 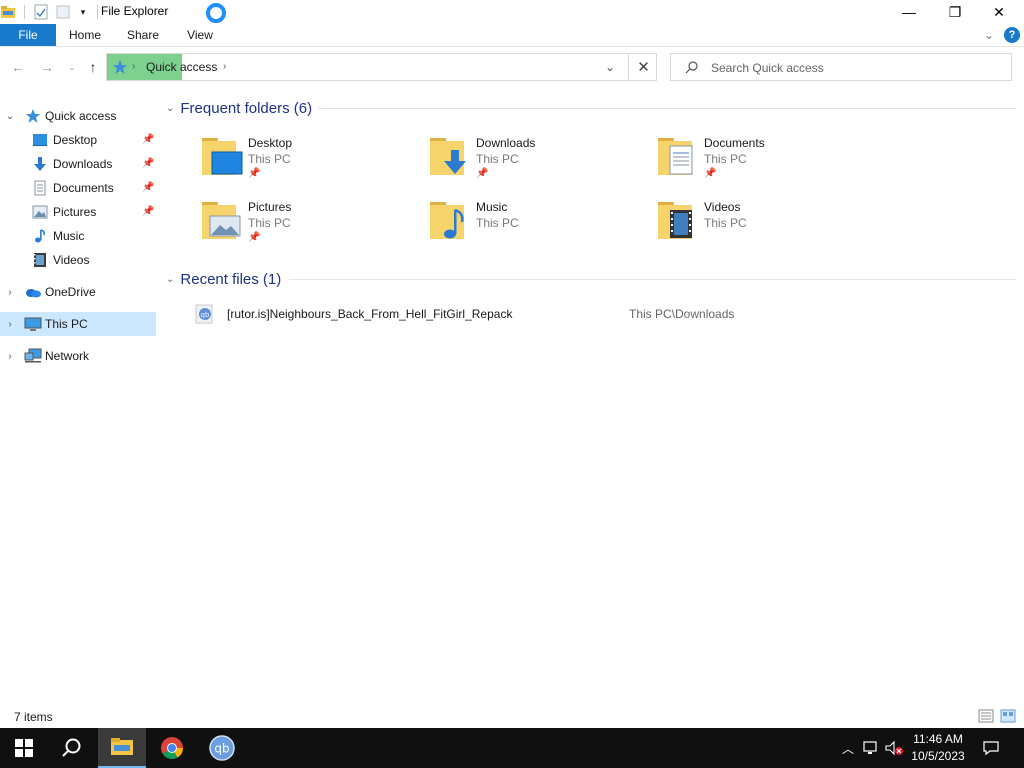 I want to click on tab-home: Home, so click(x=85, y=35).